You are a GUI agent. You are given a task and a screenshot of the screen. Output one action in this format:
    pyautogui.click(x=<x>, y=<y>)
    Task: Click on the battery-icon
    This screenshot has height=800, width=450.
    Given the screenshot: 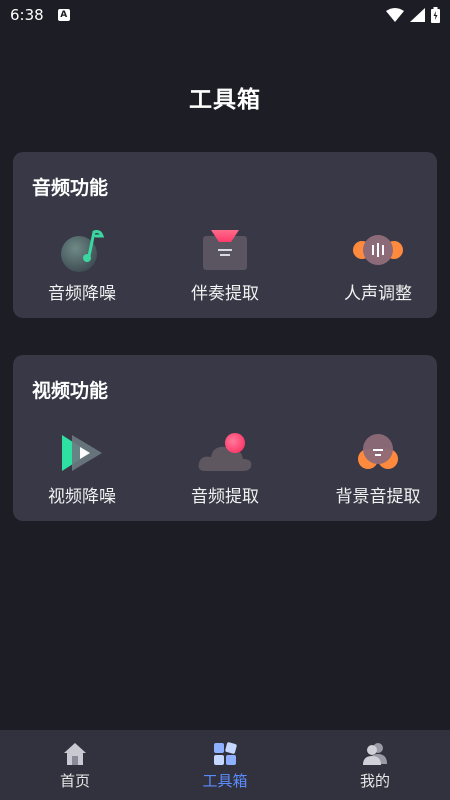 What is the action you would take?
    pyautogui.click(x=435, y=15)
    